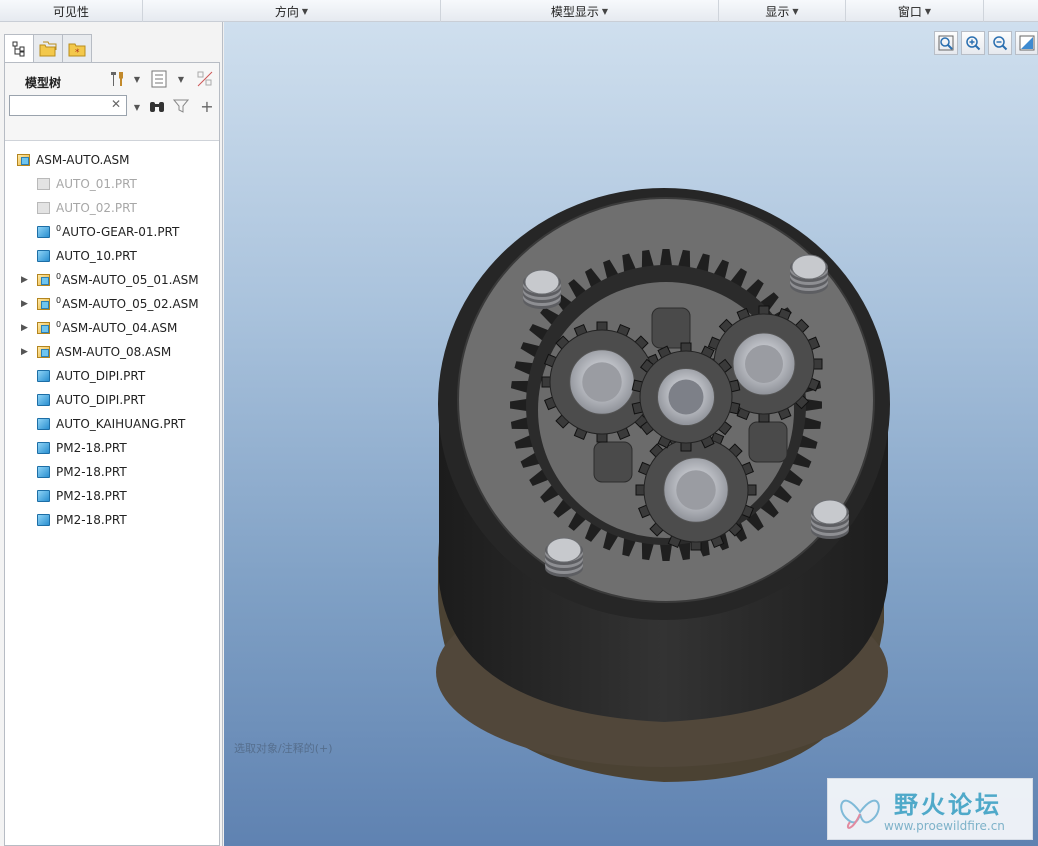 The image size is (1038, 846). What do you see at coordinates (948, 805) in the screenshot?
I see `watermark-title: 野火论坛` at bounding box center [948, 805].